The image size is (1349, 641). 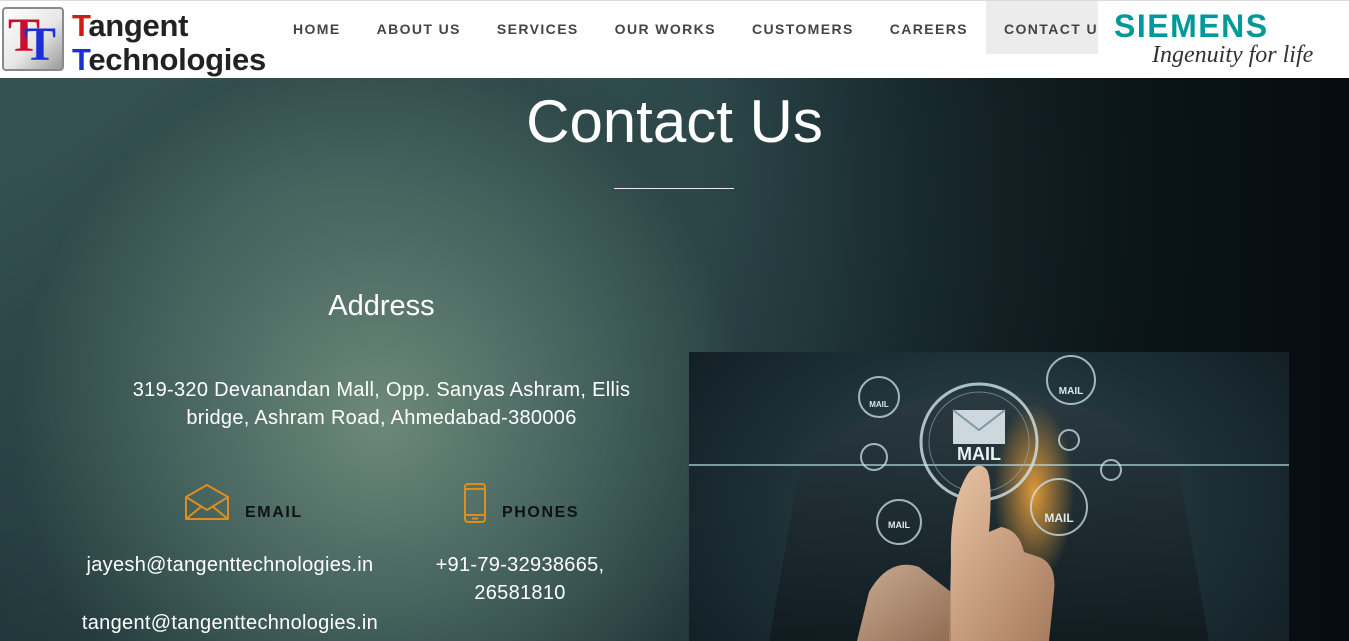 What do you see at coordinates (475, 503) in the screenshot?
I see `mobile-phone-icon` at bounding box center [475, 503].